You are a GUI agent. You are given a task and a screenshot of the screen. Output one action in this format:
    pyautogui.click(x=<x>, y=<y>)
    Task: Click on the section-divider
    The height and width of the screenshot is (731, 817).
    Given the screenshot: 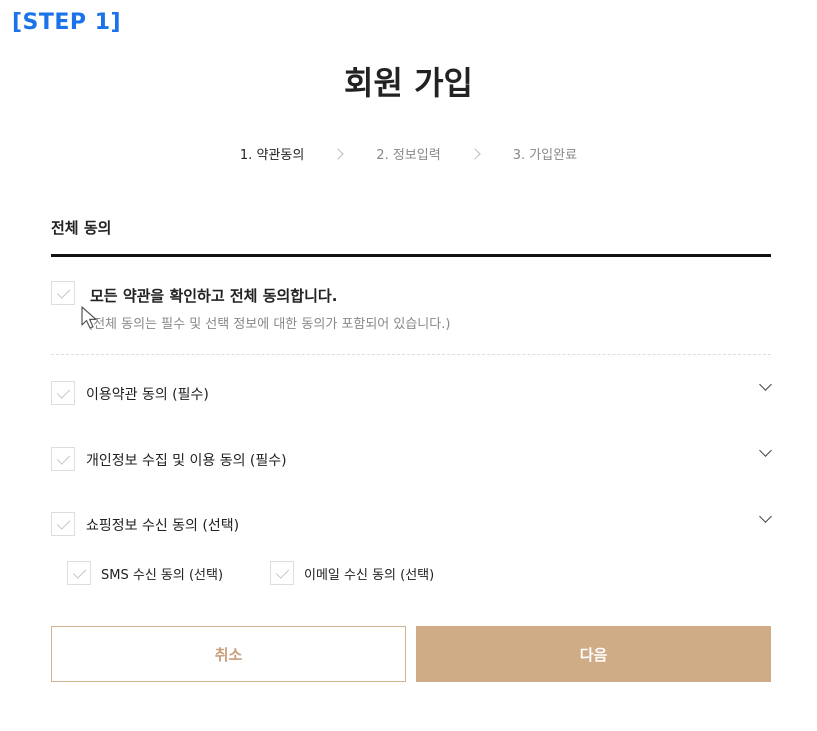 What is the action you would take?
    pyautogui.click(x=411, y=255)
    